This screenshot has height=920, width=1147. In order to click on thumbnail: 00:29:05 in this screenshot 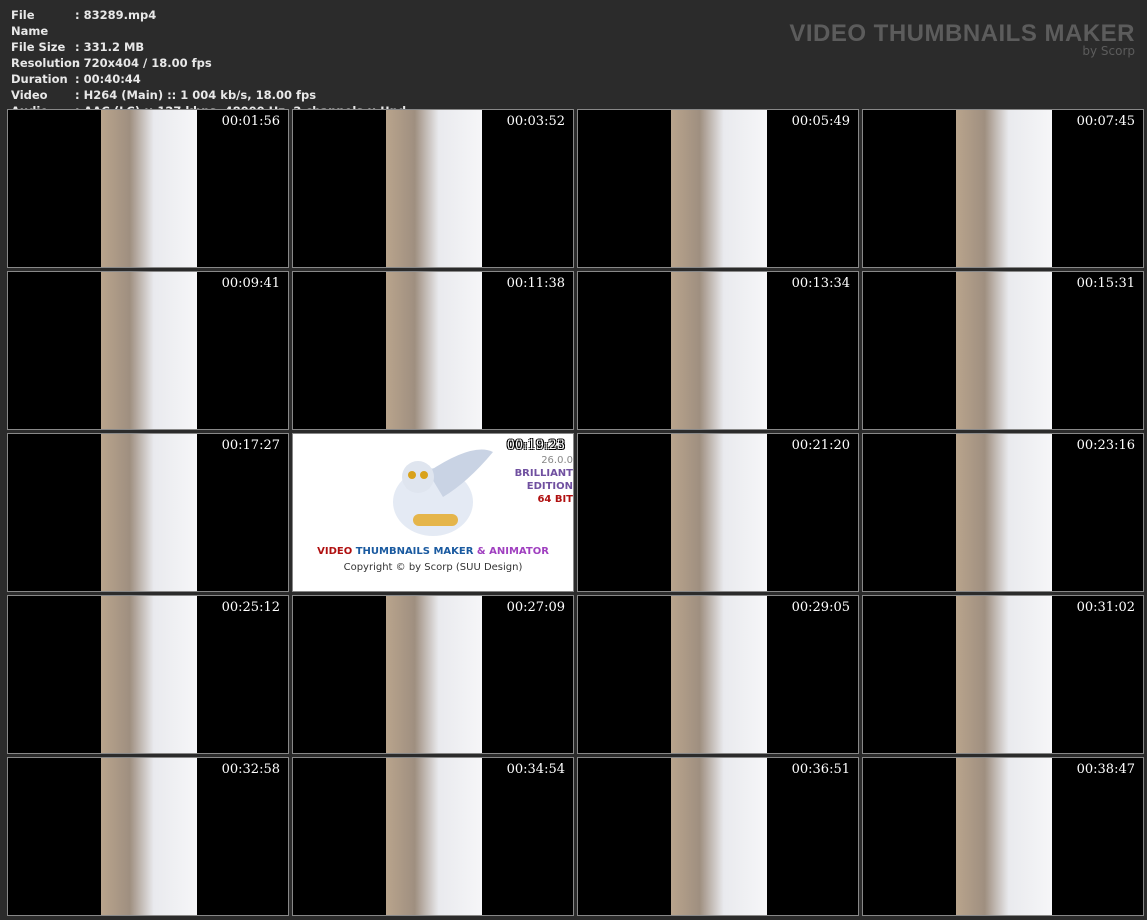, I will do `click(718, 674)`.